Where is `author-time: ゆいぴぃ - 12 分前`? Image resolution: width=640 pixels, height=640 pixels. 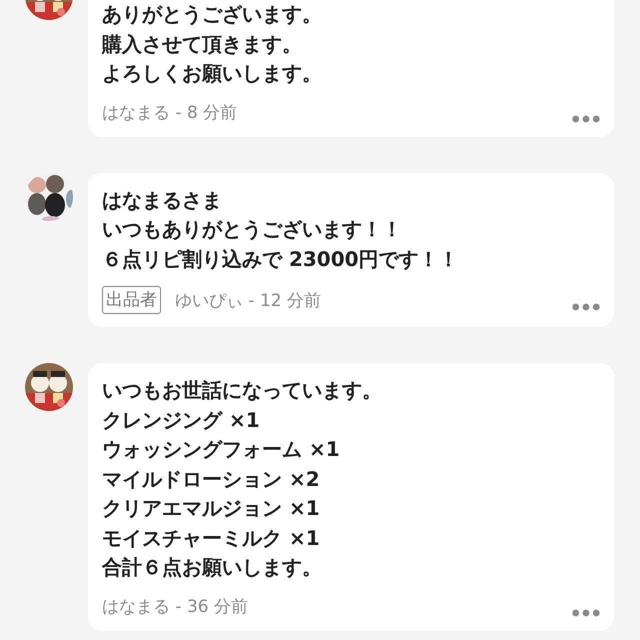 author-time: ゆいぴぃ - 12 分前 is located at coordinates (248, 301).